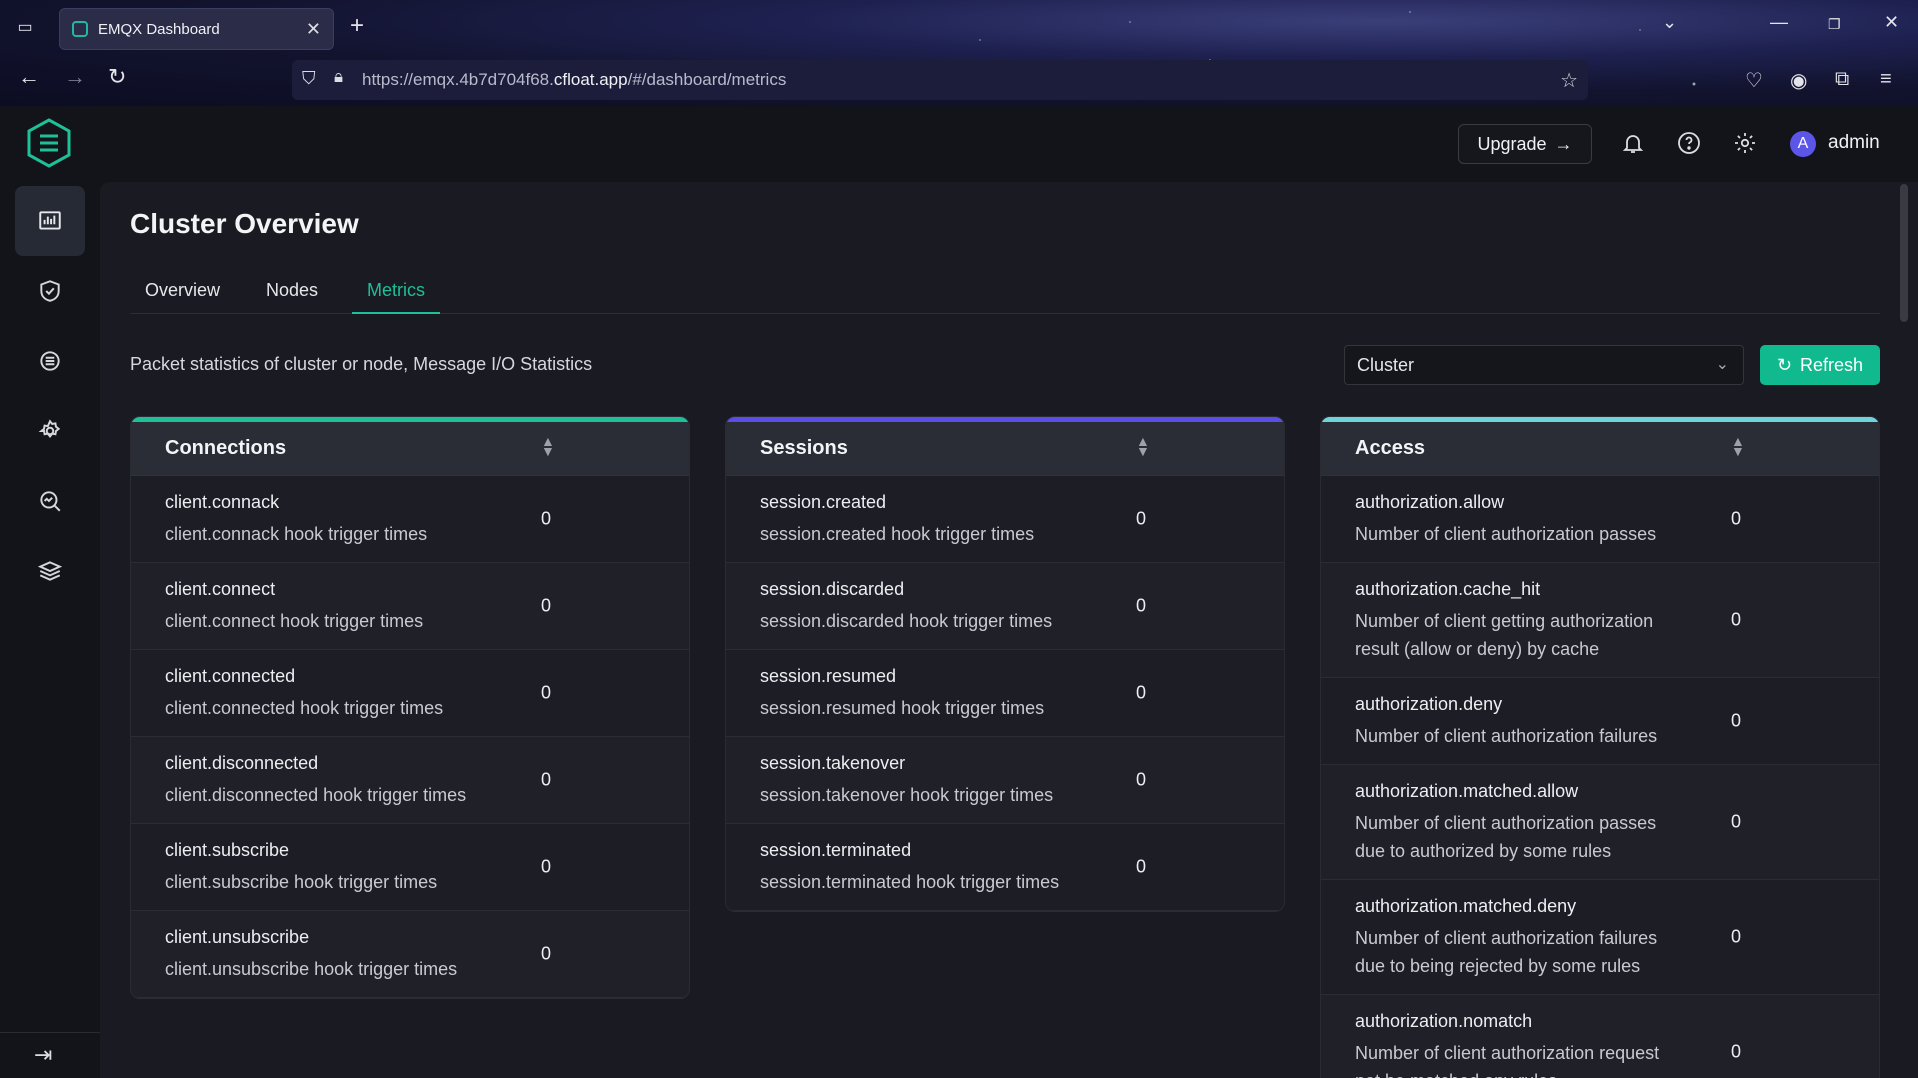 This screenshot has width=1918, height=1078. What do you see at coordinates (313, 29) in the screenshot?
I see `close-tab-icon: ✕` at bounding box center [313, 29].